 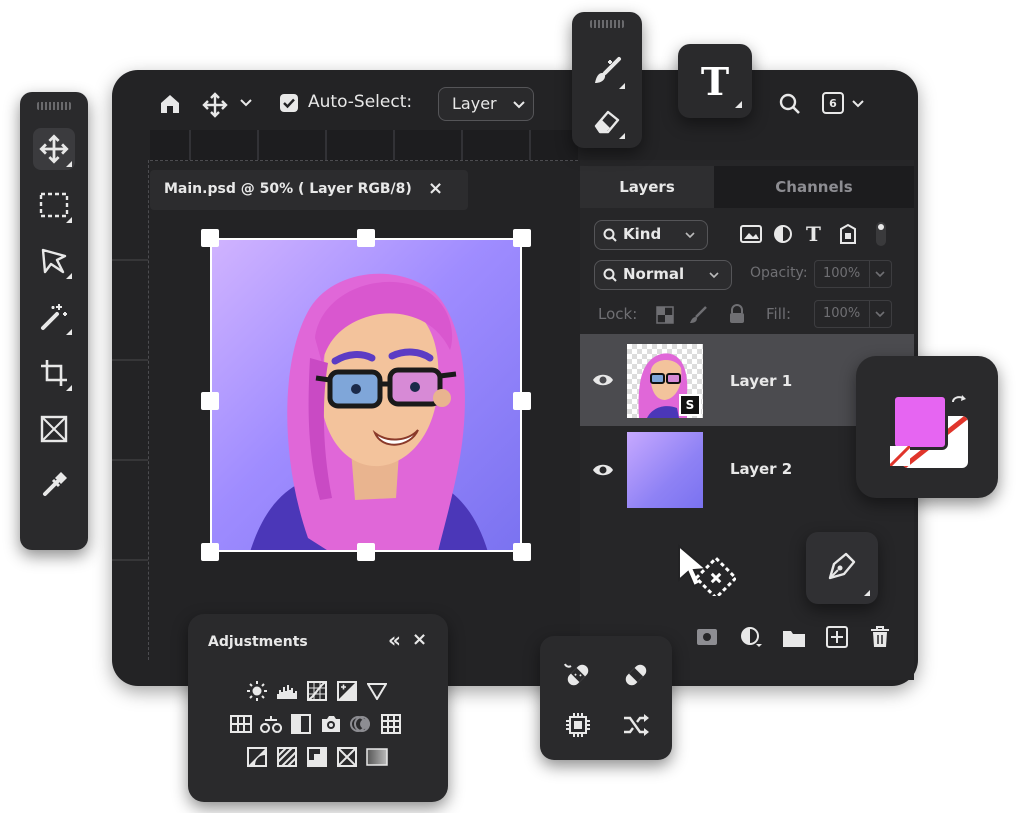 What do you see at coordinates (364, 145) in the screenshot?
I see `horizontal-ruler` at bounding box center [364, 145].